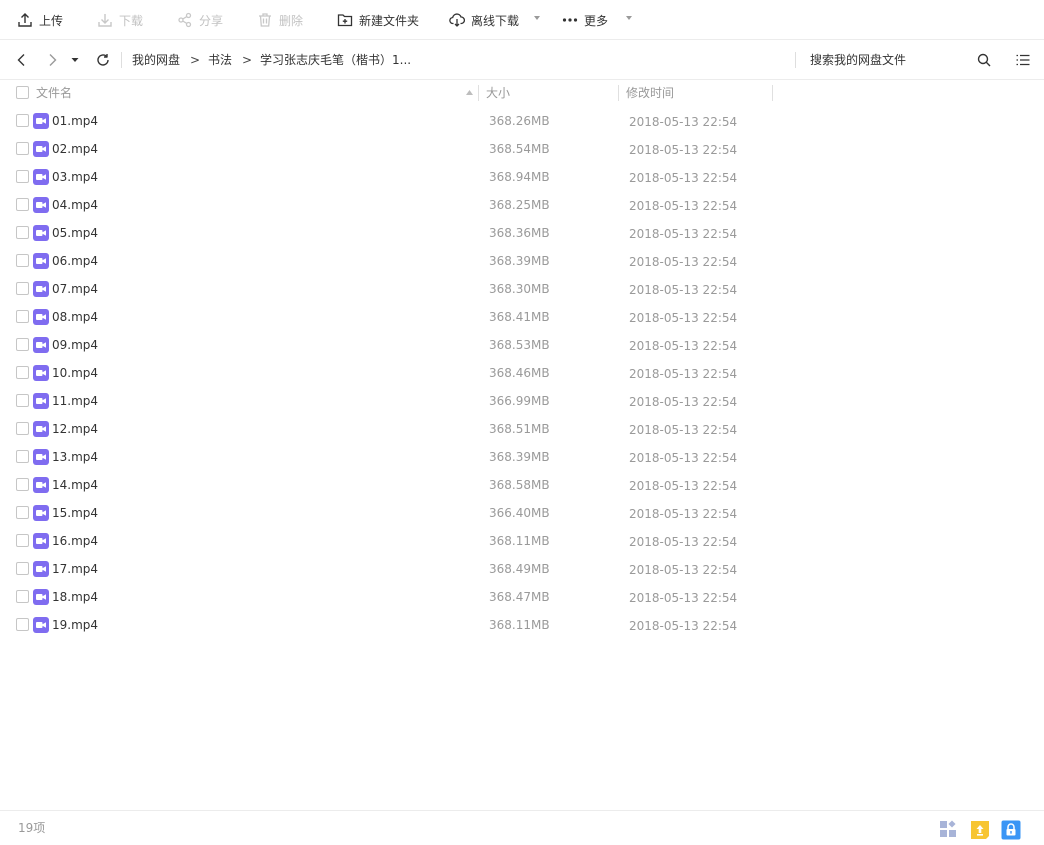 The width and height of the screenshot is (1044, 845). Describe the element at coordinates (522, 429) in the screenshot. I see `file-row: 12.mp4 368.51MB 2018-05-13 22:54` at that location.